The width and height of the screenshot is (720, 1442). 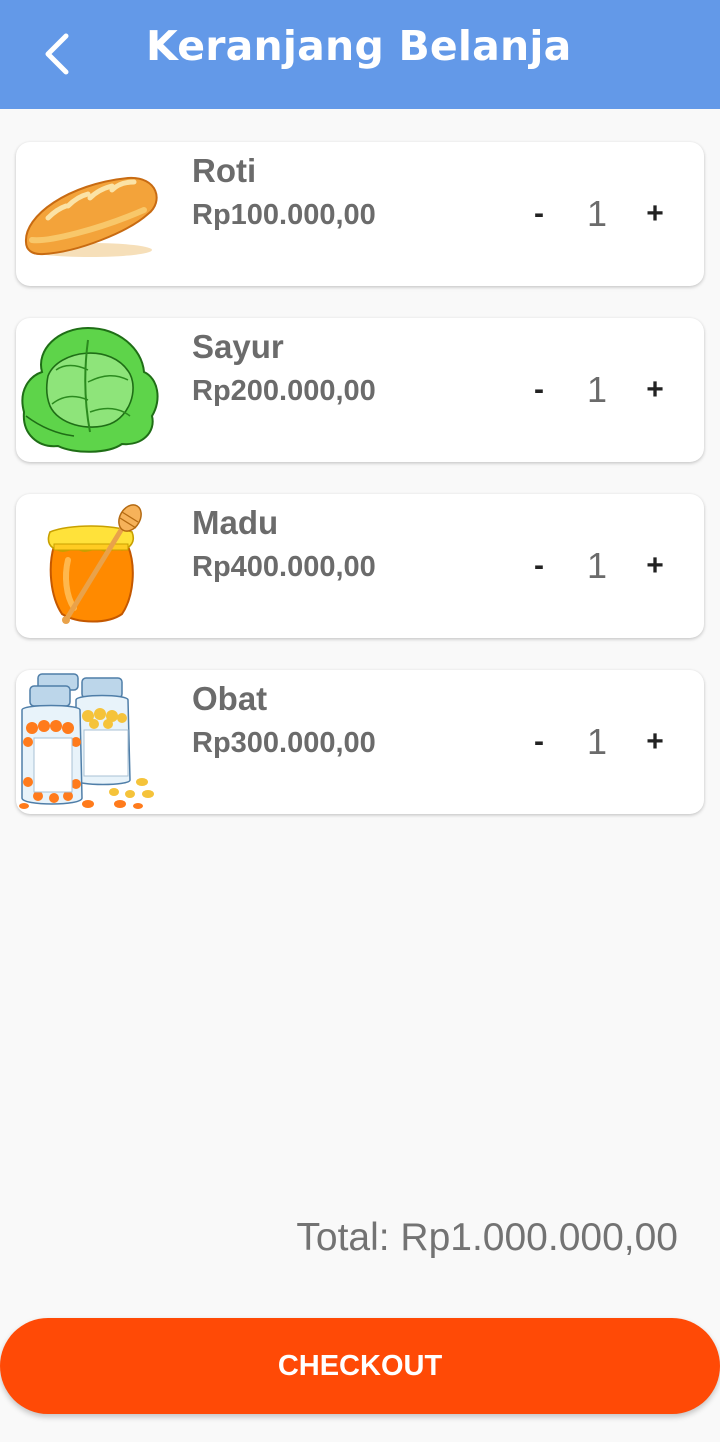 What do you see at coordinates (224, 170) in the screenshot?
I see `item-name: Roti` at bounding box center [224, 170].